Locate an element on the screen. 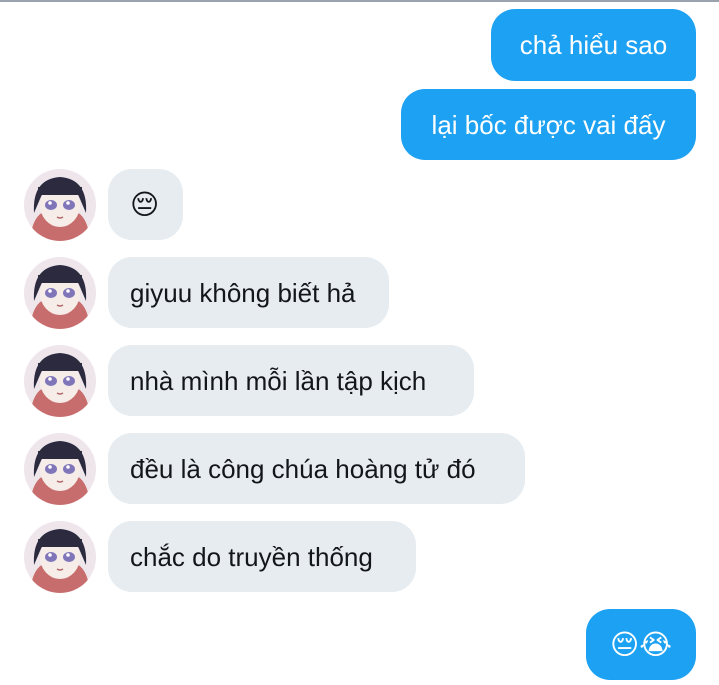 This screenshot has height=685, width=719. message-bubble-outgoing: lại bốc được vai đấy is located at coordinates (548, 124).